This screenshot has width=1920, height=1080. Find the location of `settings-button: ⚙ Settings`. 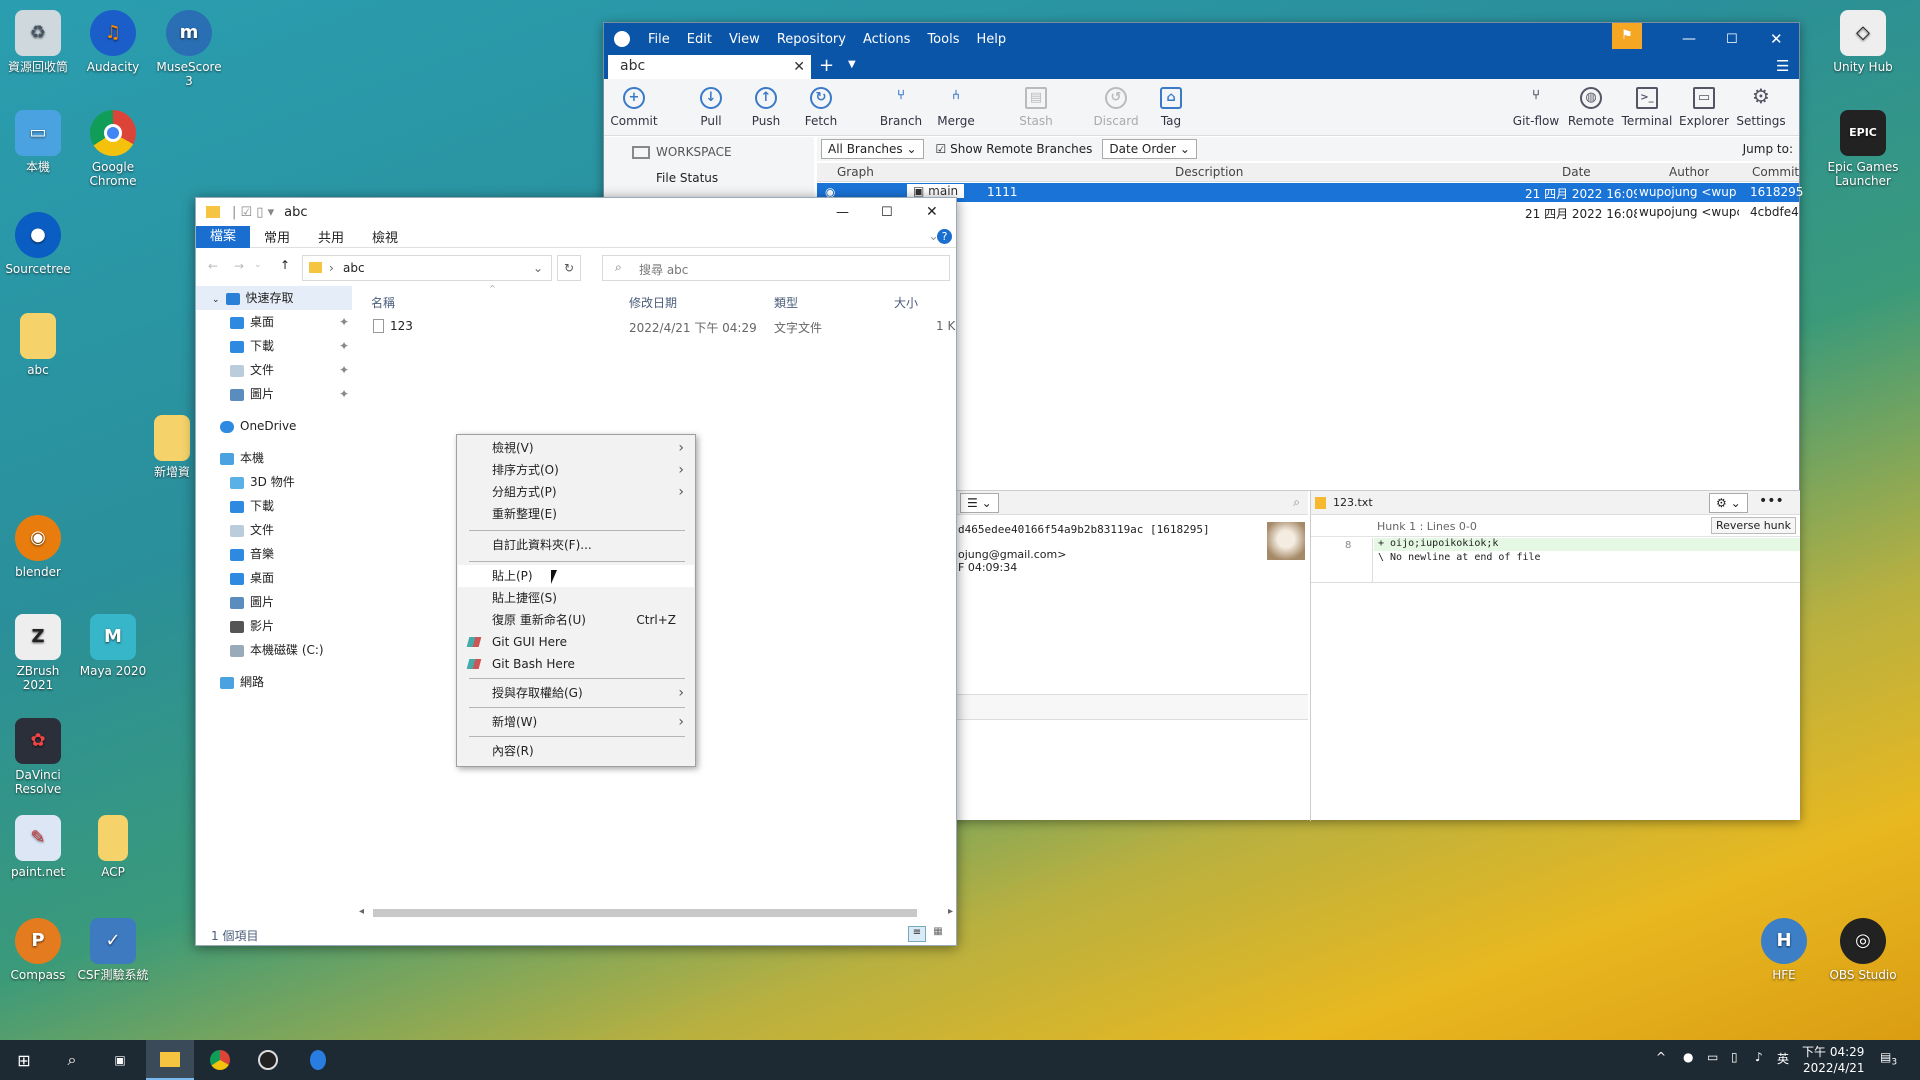

settings-button: ⚙ Settings is located at coordinates (1761, 107).